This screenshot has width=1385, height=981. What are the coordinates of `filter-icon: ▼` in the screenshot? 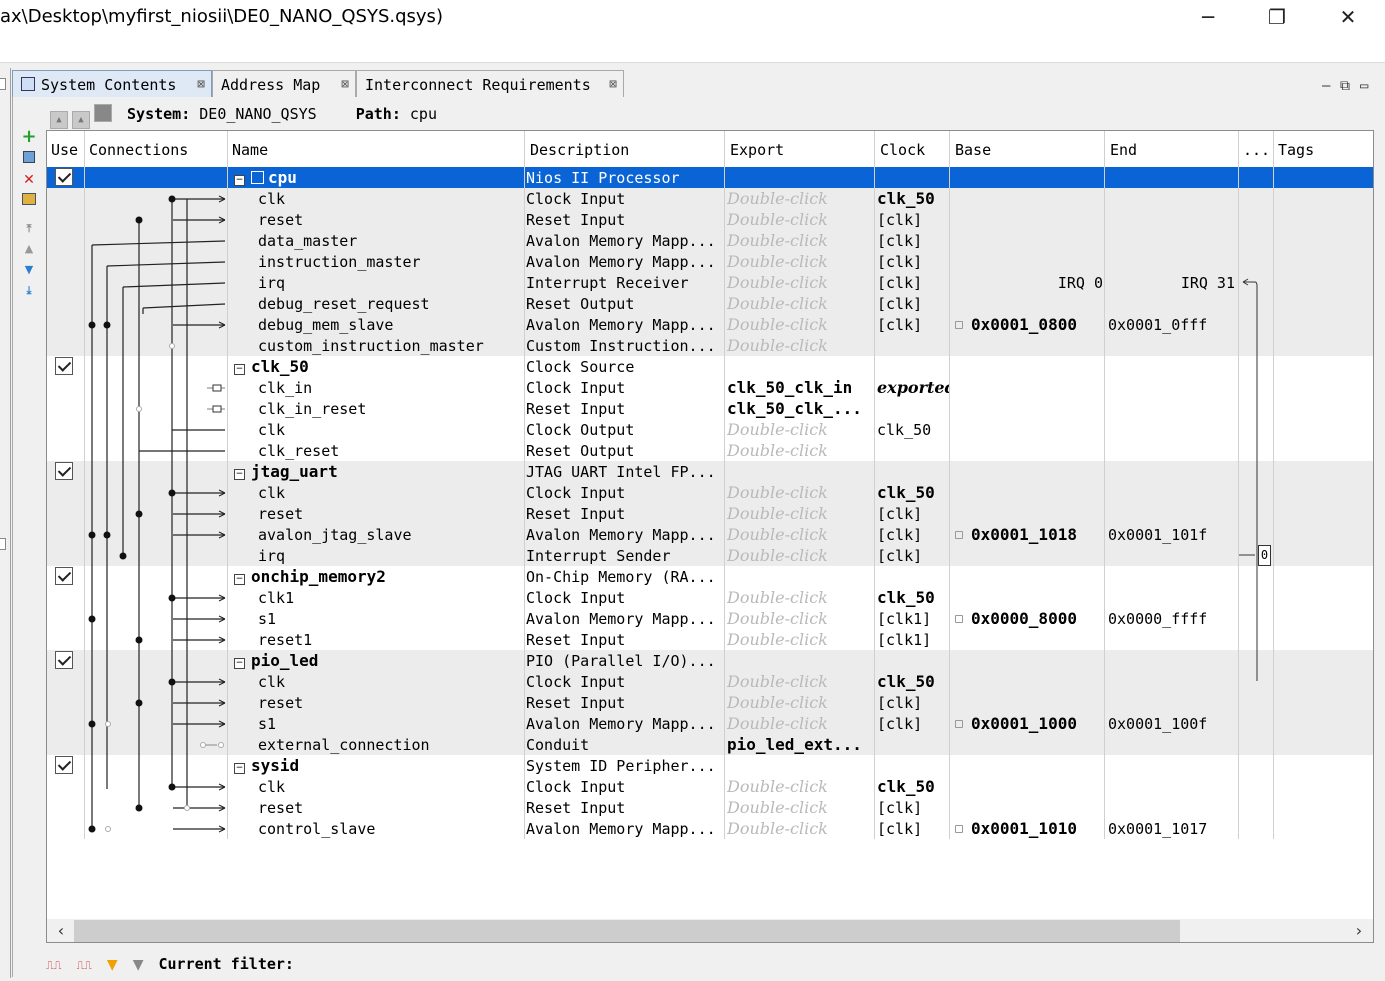 It's located at (112, 965).